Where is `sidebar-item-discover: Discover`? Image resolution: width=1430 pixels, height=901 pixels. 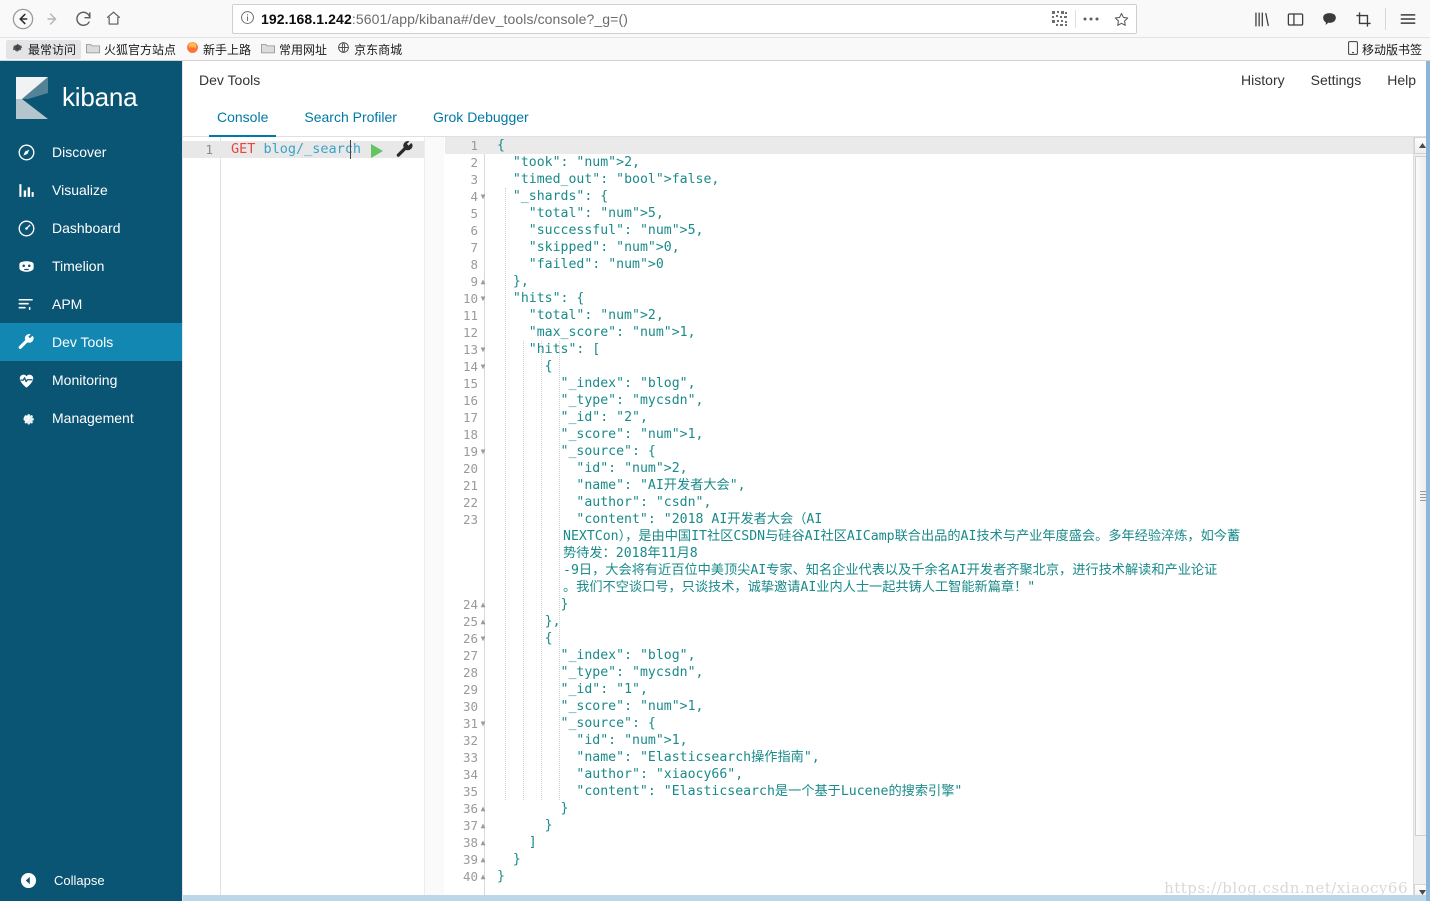
sidebar-item-discover: Discover is located at coordinates (91, 152).